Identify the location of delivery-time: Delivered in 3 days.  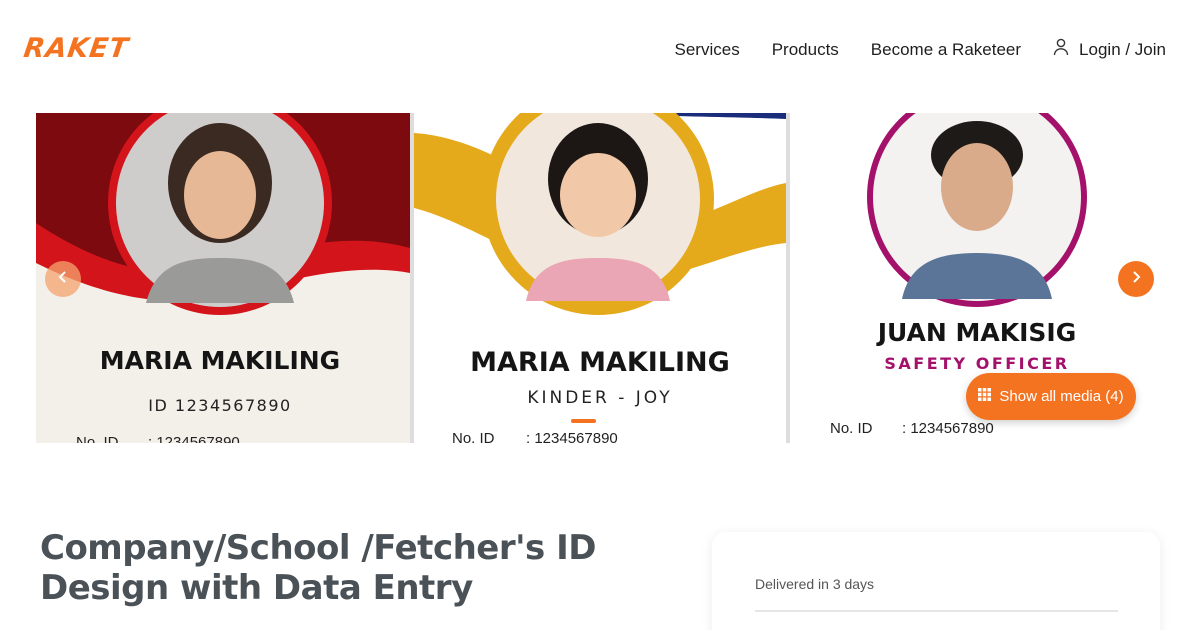
(815, 584).